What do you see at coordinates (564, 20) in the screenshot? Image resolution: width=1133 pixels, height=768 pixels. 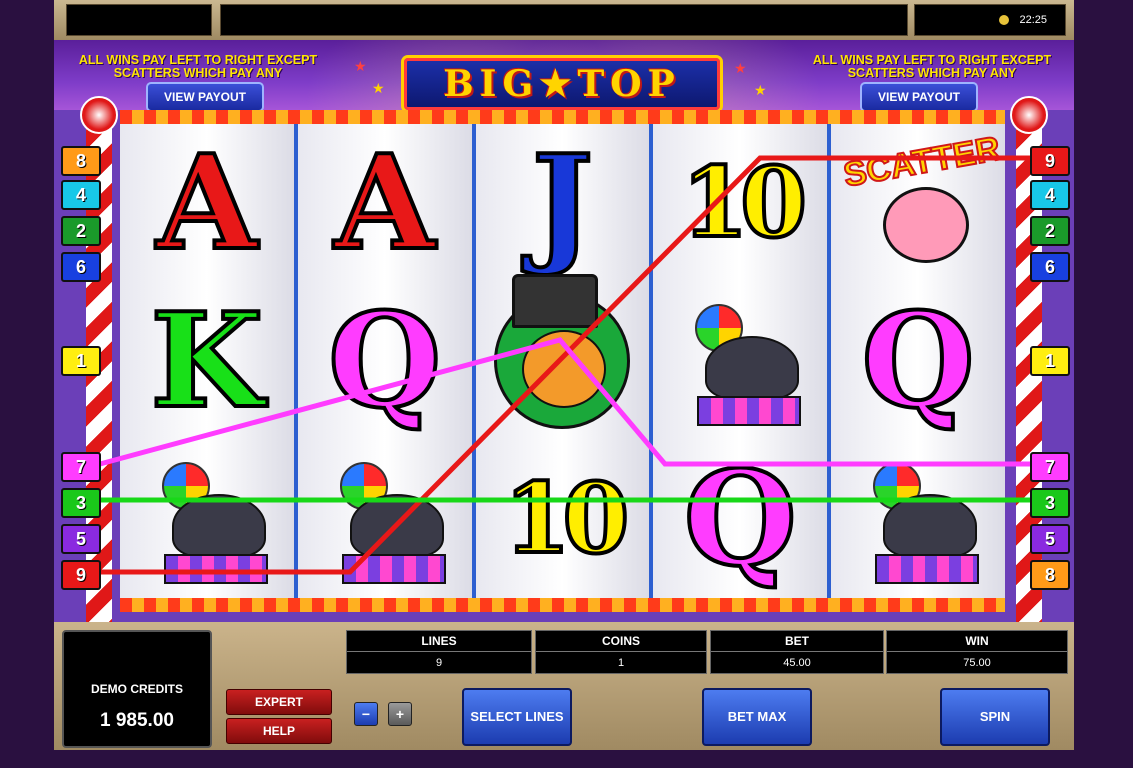 I see `top-bar: 22:25` at bounding box center [564, 20].